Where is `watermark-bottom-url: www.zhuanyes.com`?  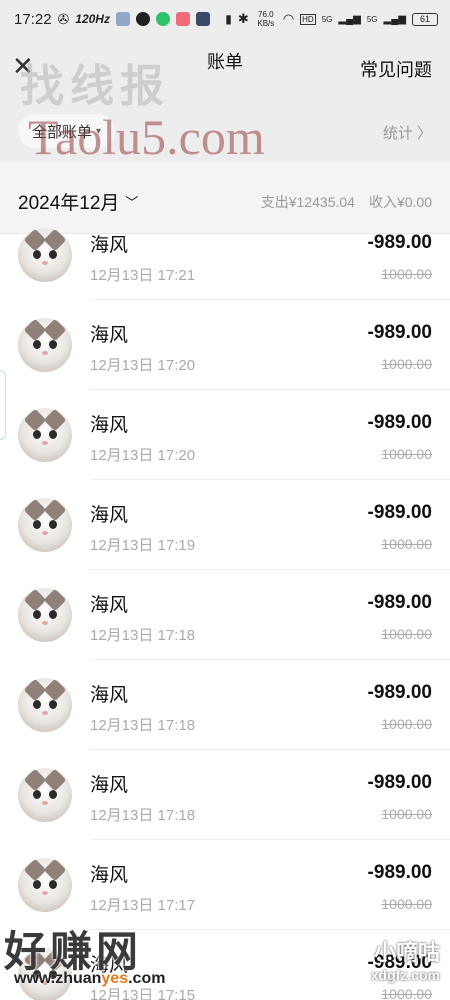
watermark-bottom-url: www.zhuanyes.com is located at coordinates (89, 979).